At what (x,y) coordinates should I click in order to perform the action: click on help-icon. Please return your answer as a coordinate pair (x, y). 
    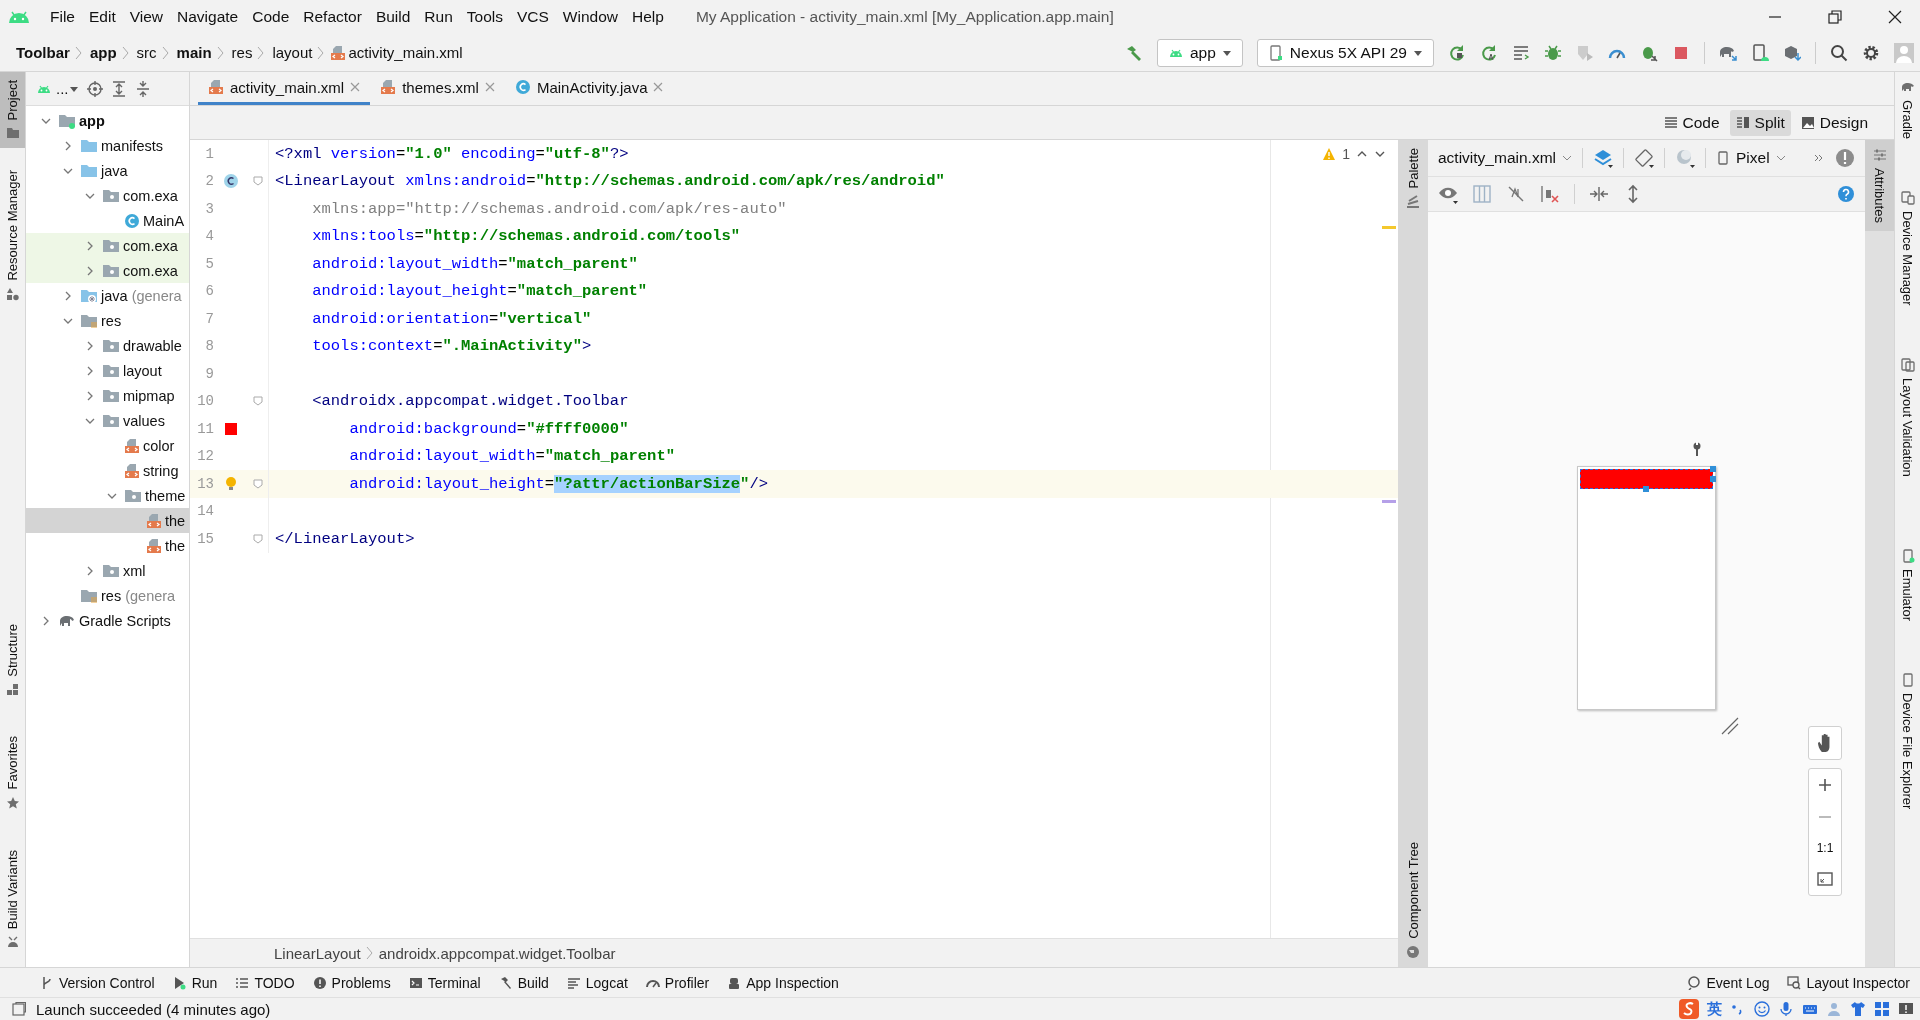
    Looking at the image, I should click on (1846, 194).